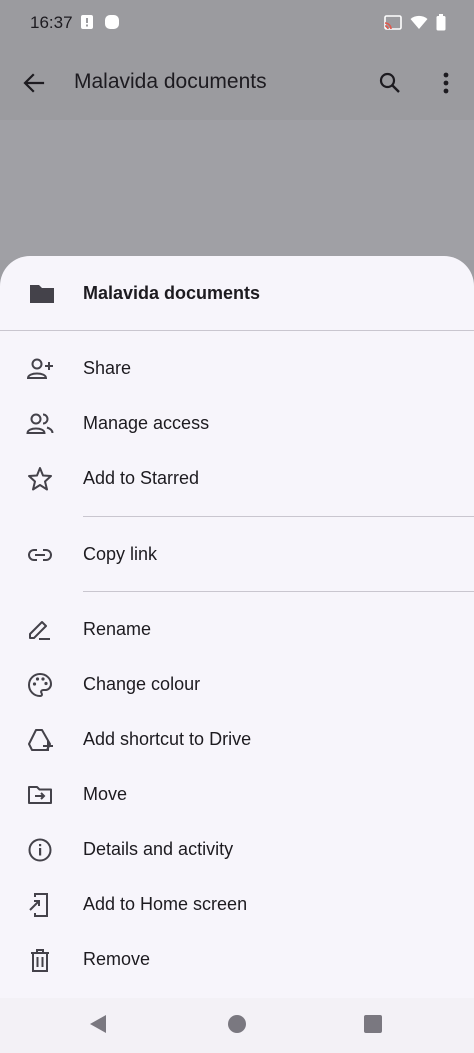 The width and height of the screenshot is (474, 1053). Describe the element at coordinates (40, 424) in the screenshot. I see `people-icon` at that location.